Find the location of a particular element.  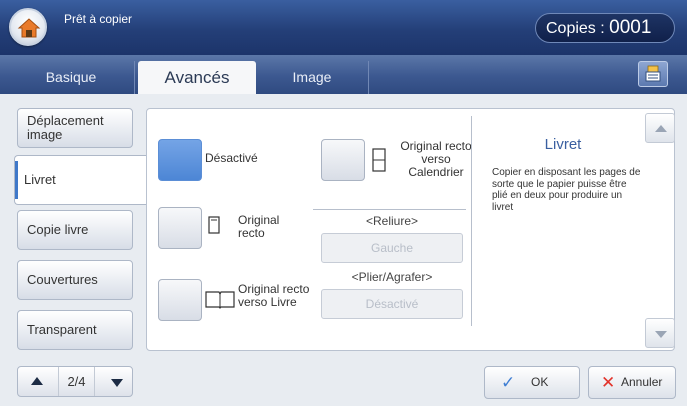

single-page-icon is located at coordinates (214, 225).